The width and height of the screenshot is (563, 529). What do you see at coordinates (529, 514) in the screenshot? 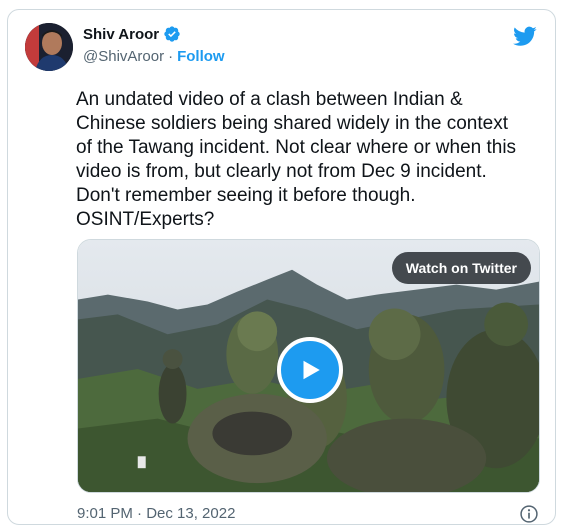
I see `info-icon` at bounding box center [529, 514].